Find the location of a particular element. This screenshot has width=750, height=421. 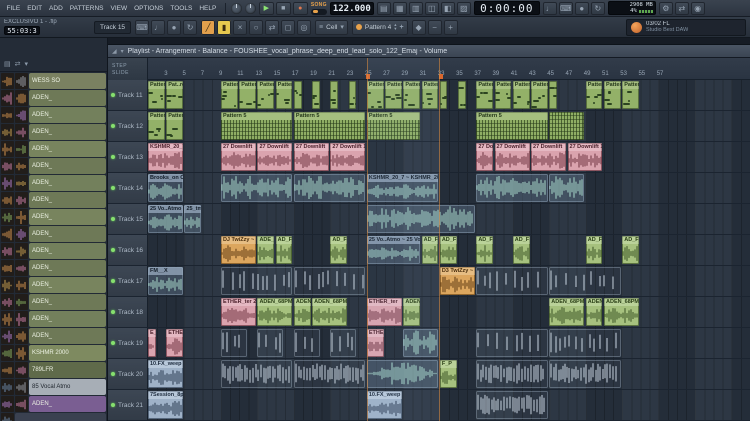

loop-record-icon: ↻ is located at coordinates (597, 8).